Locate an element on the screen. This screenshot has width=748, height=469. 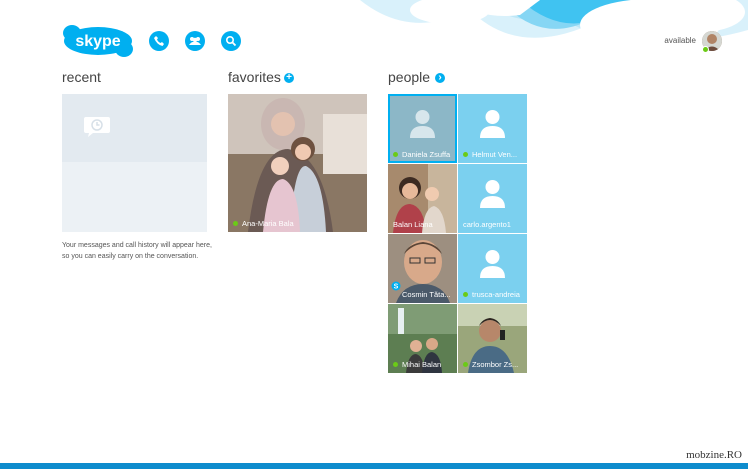
recent-title: recent is located at coordinates (81, 77).